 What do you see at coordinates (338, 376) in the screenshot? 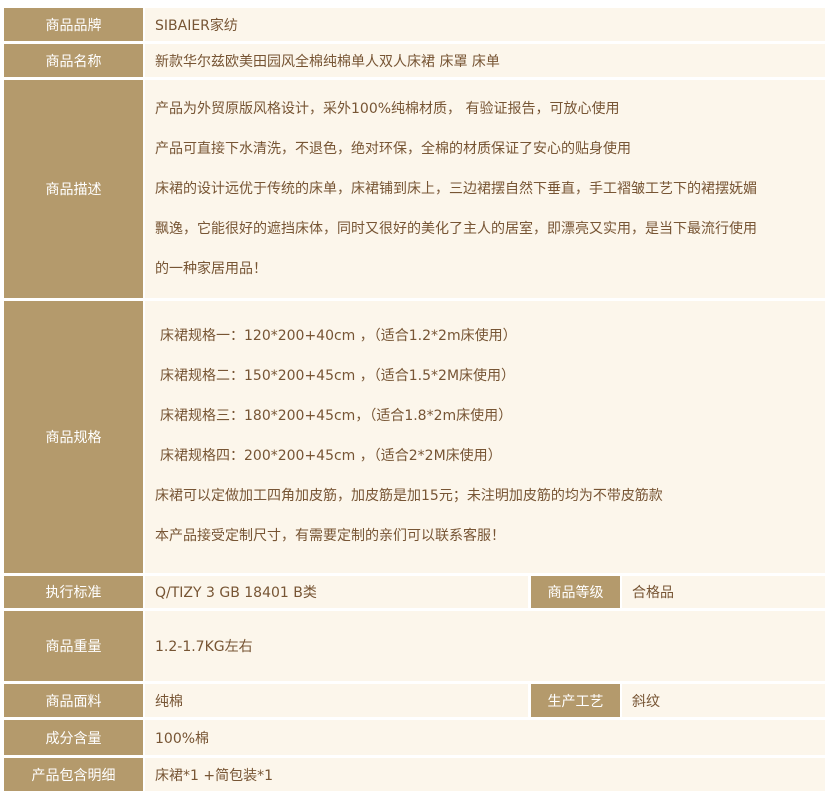
I see `spec-line: 床裙规格二：150*200+45cm ，（适合1.5*2M床使用）` at bounding box center [338, 376].